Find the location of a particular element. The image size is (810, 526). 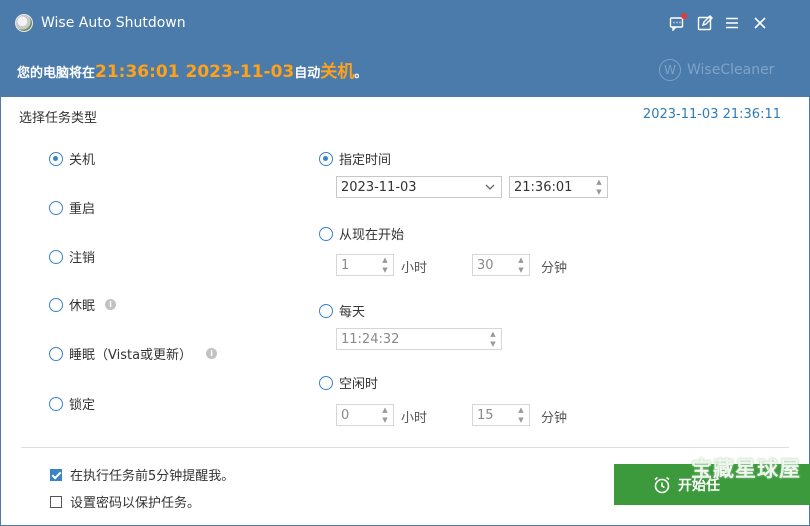

time-picker: 21:36:01 ▲ ▼ is located at coordinates (558, 187).